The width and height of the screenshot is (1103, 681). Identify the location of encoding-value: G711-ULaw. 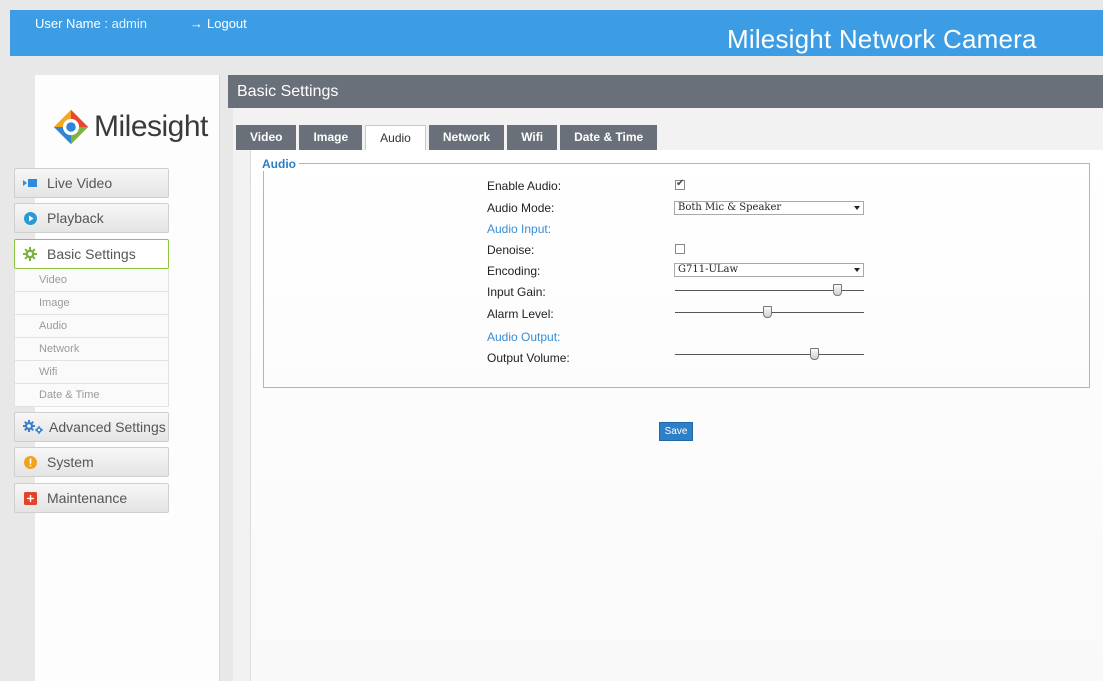
(708, 269).